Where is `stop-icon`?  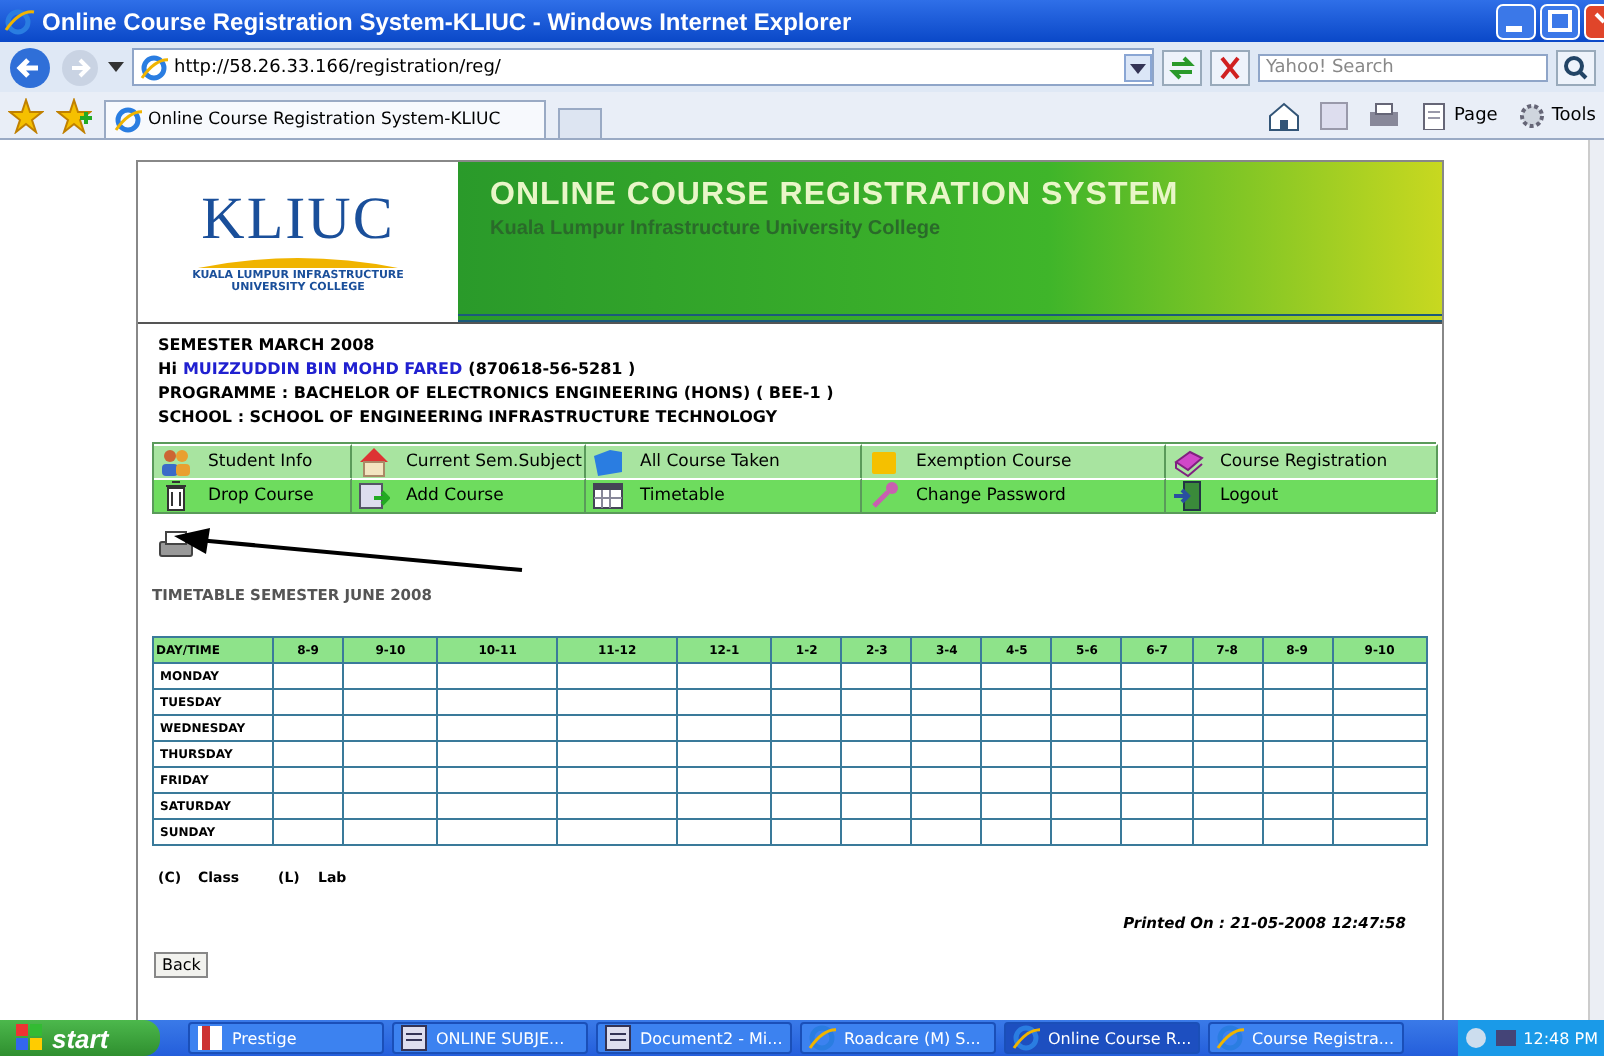 stop-icon is located at coordinates (1230, 67).